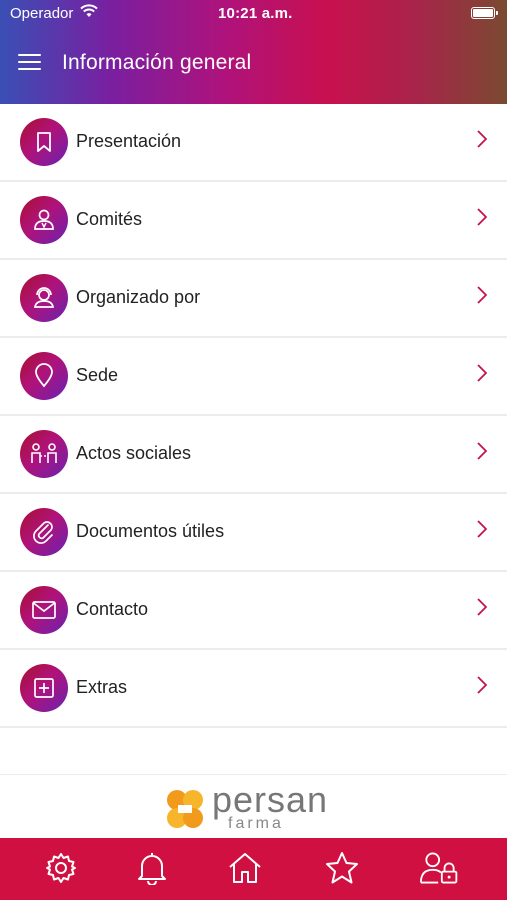 This screenshot has width=507, height=900. I want to click on tab-bar, so click(253, 869).